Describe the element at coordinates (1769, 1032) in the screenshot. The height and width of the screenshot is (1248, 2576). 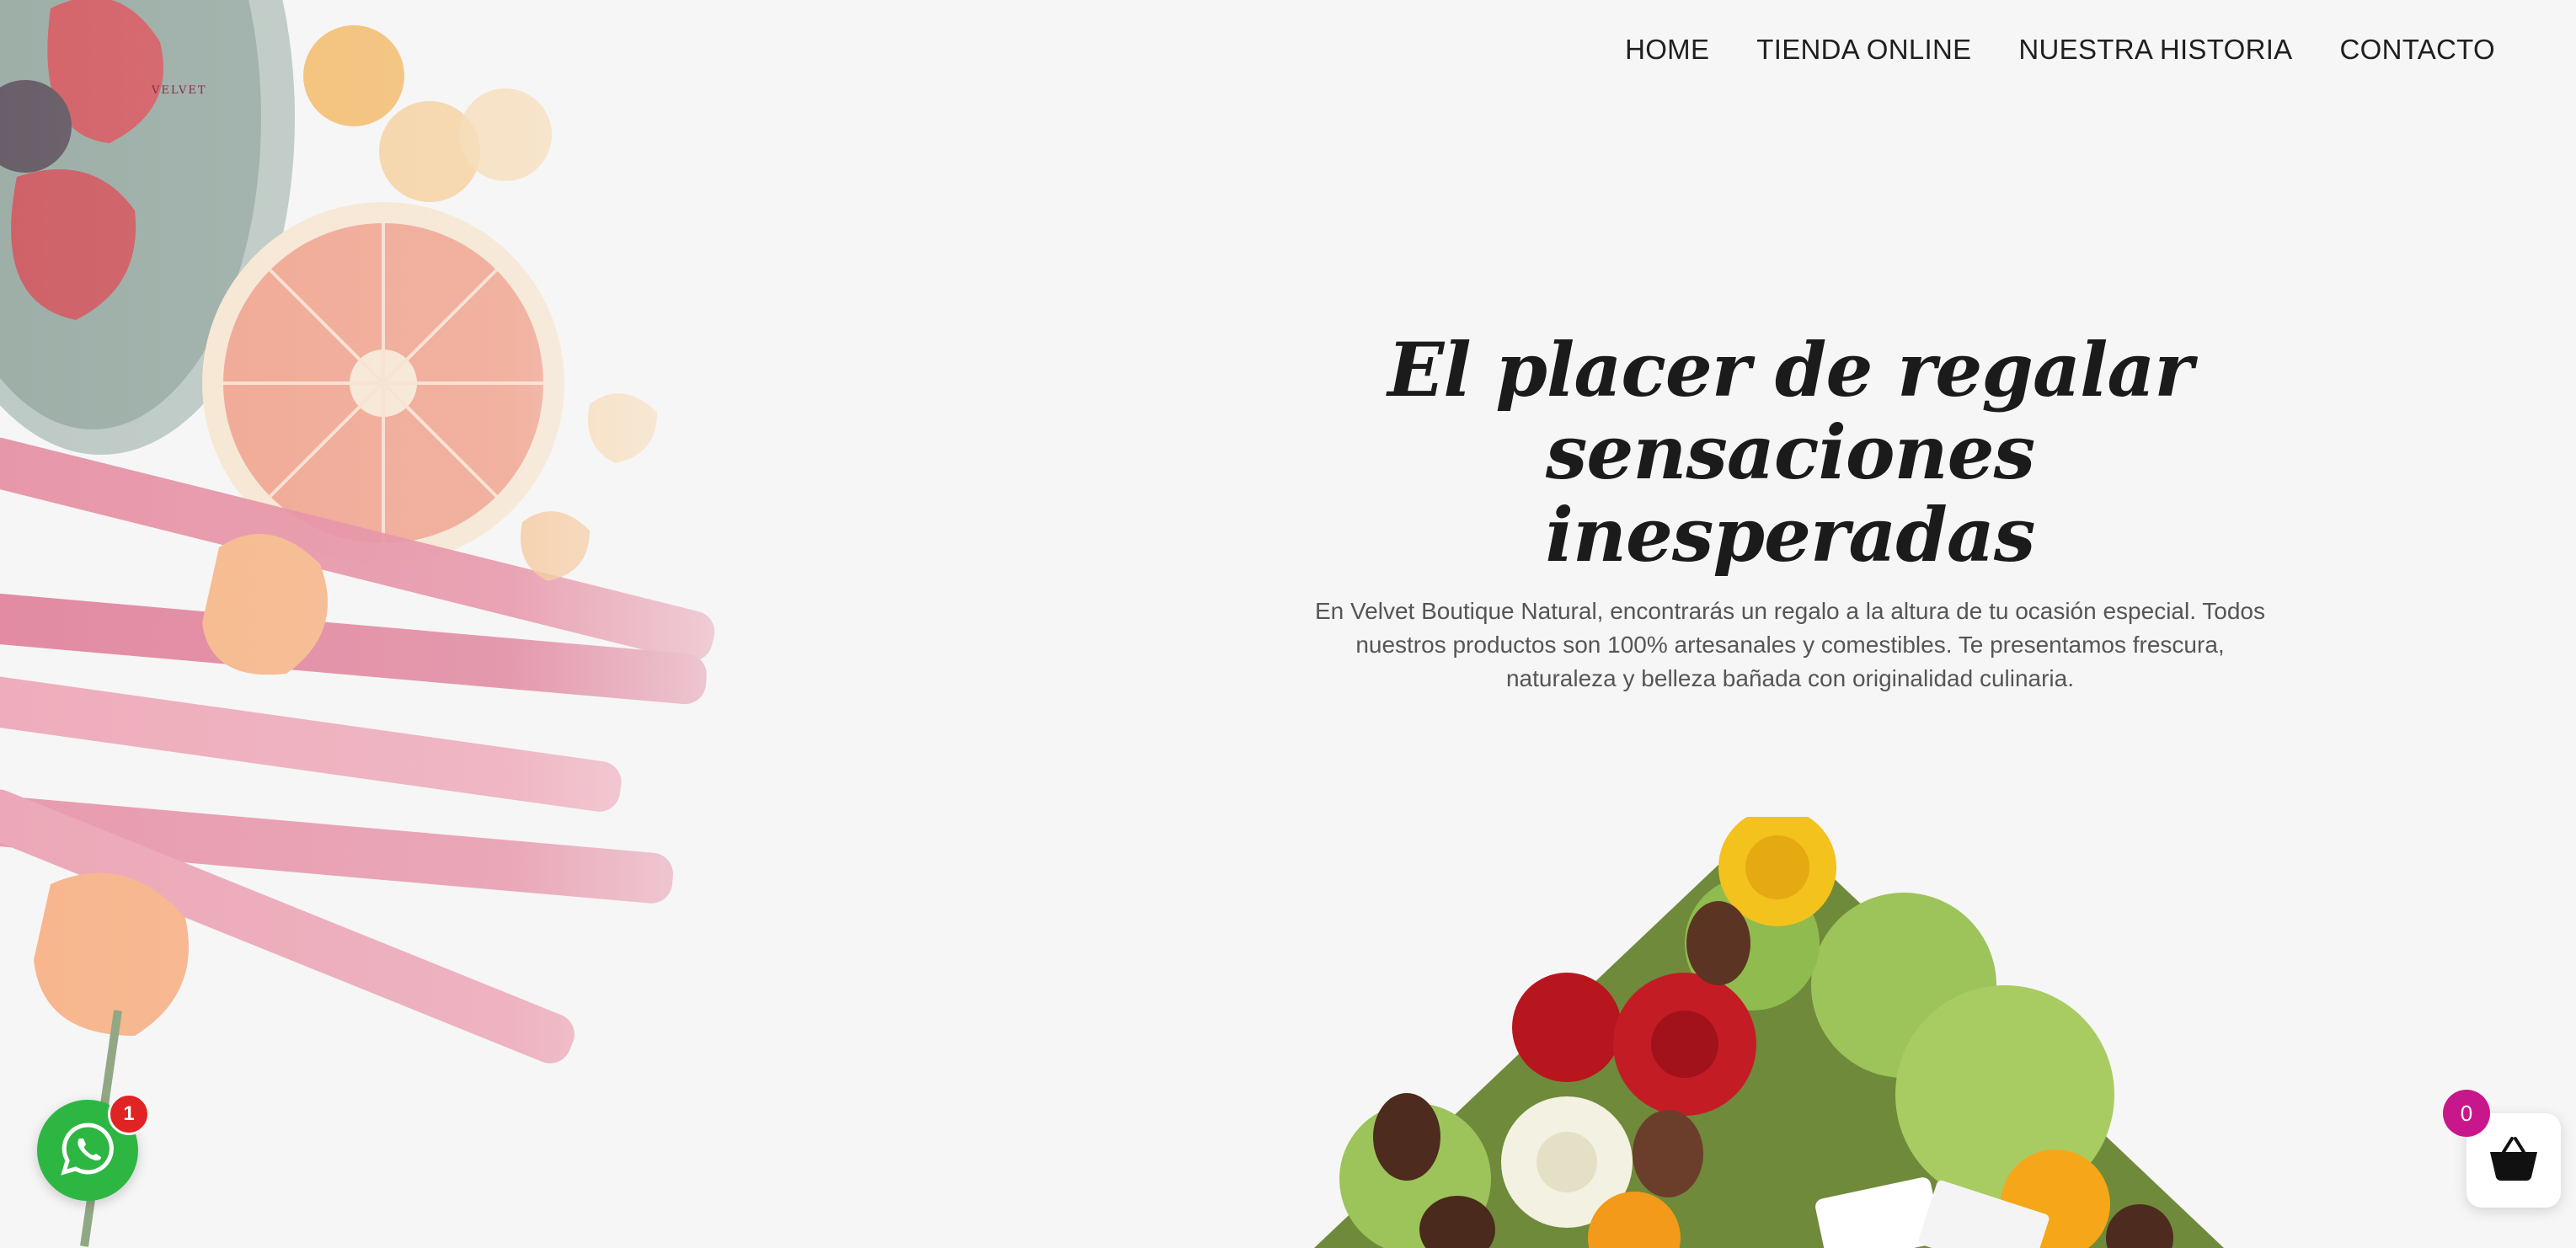
I see `bouquet-image` at that location.